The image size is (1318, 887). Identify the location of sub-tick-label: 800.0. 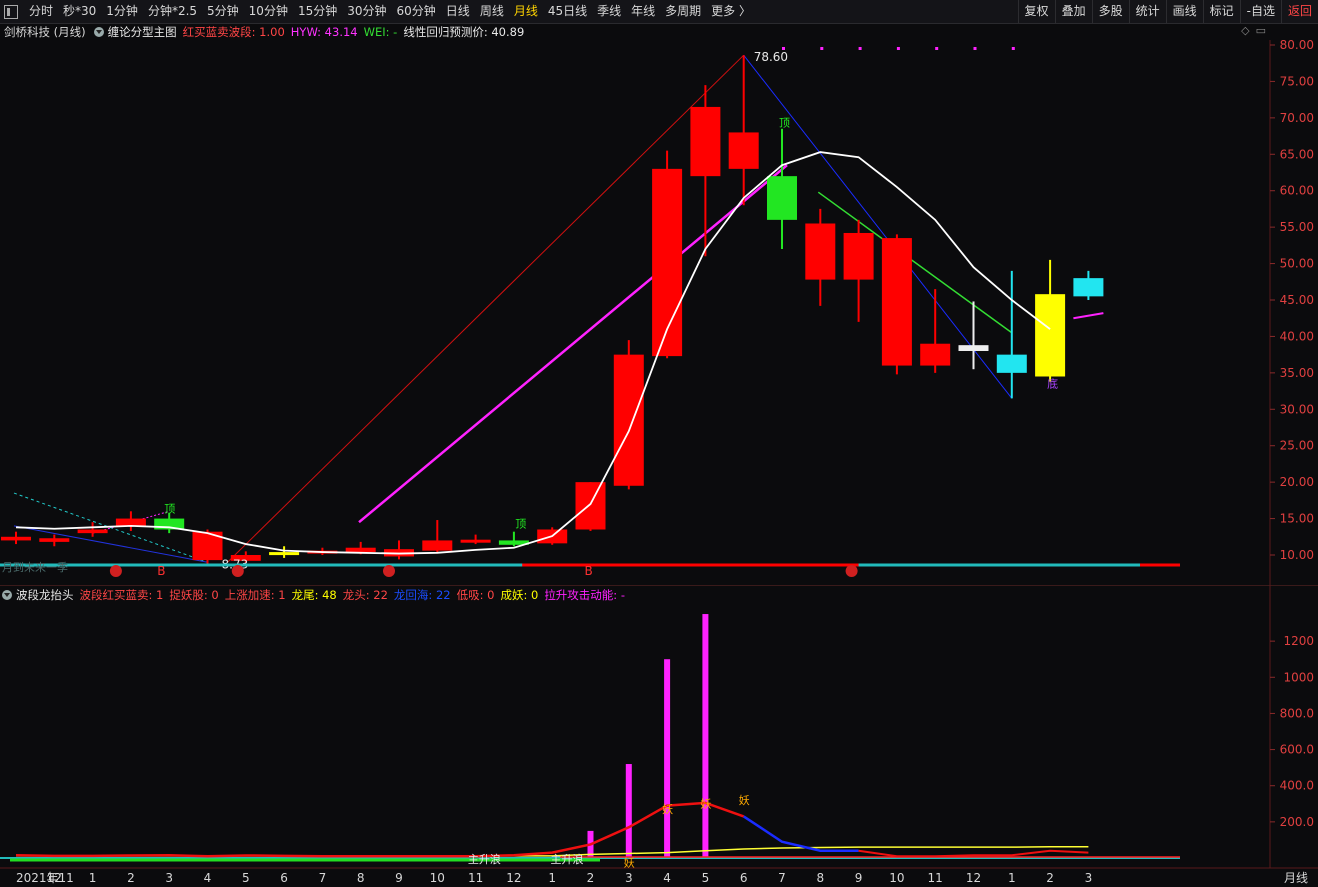
(1297, 713).